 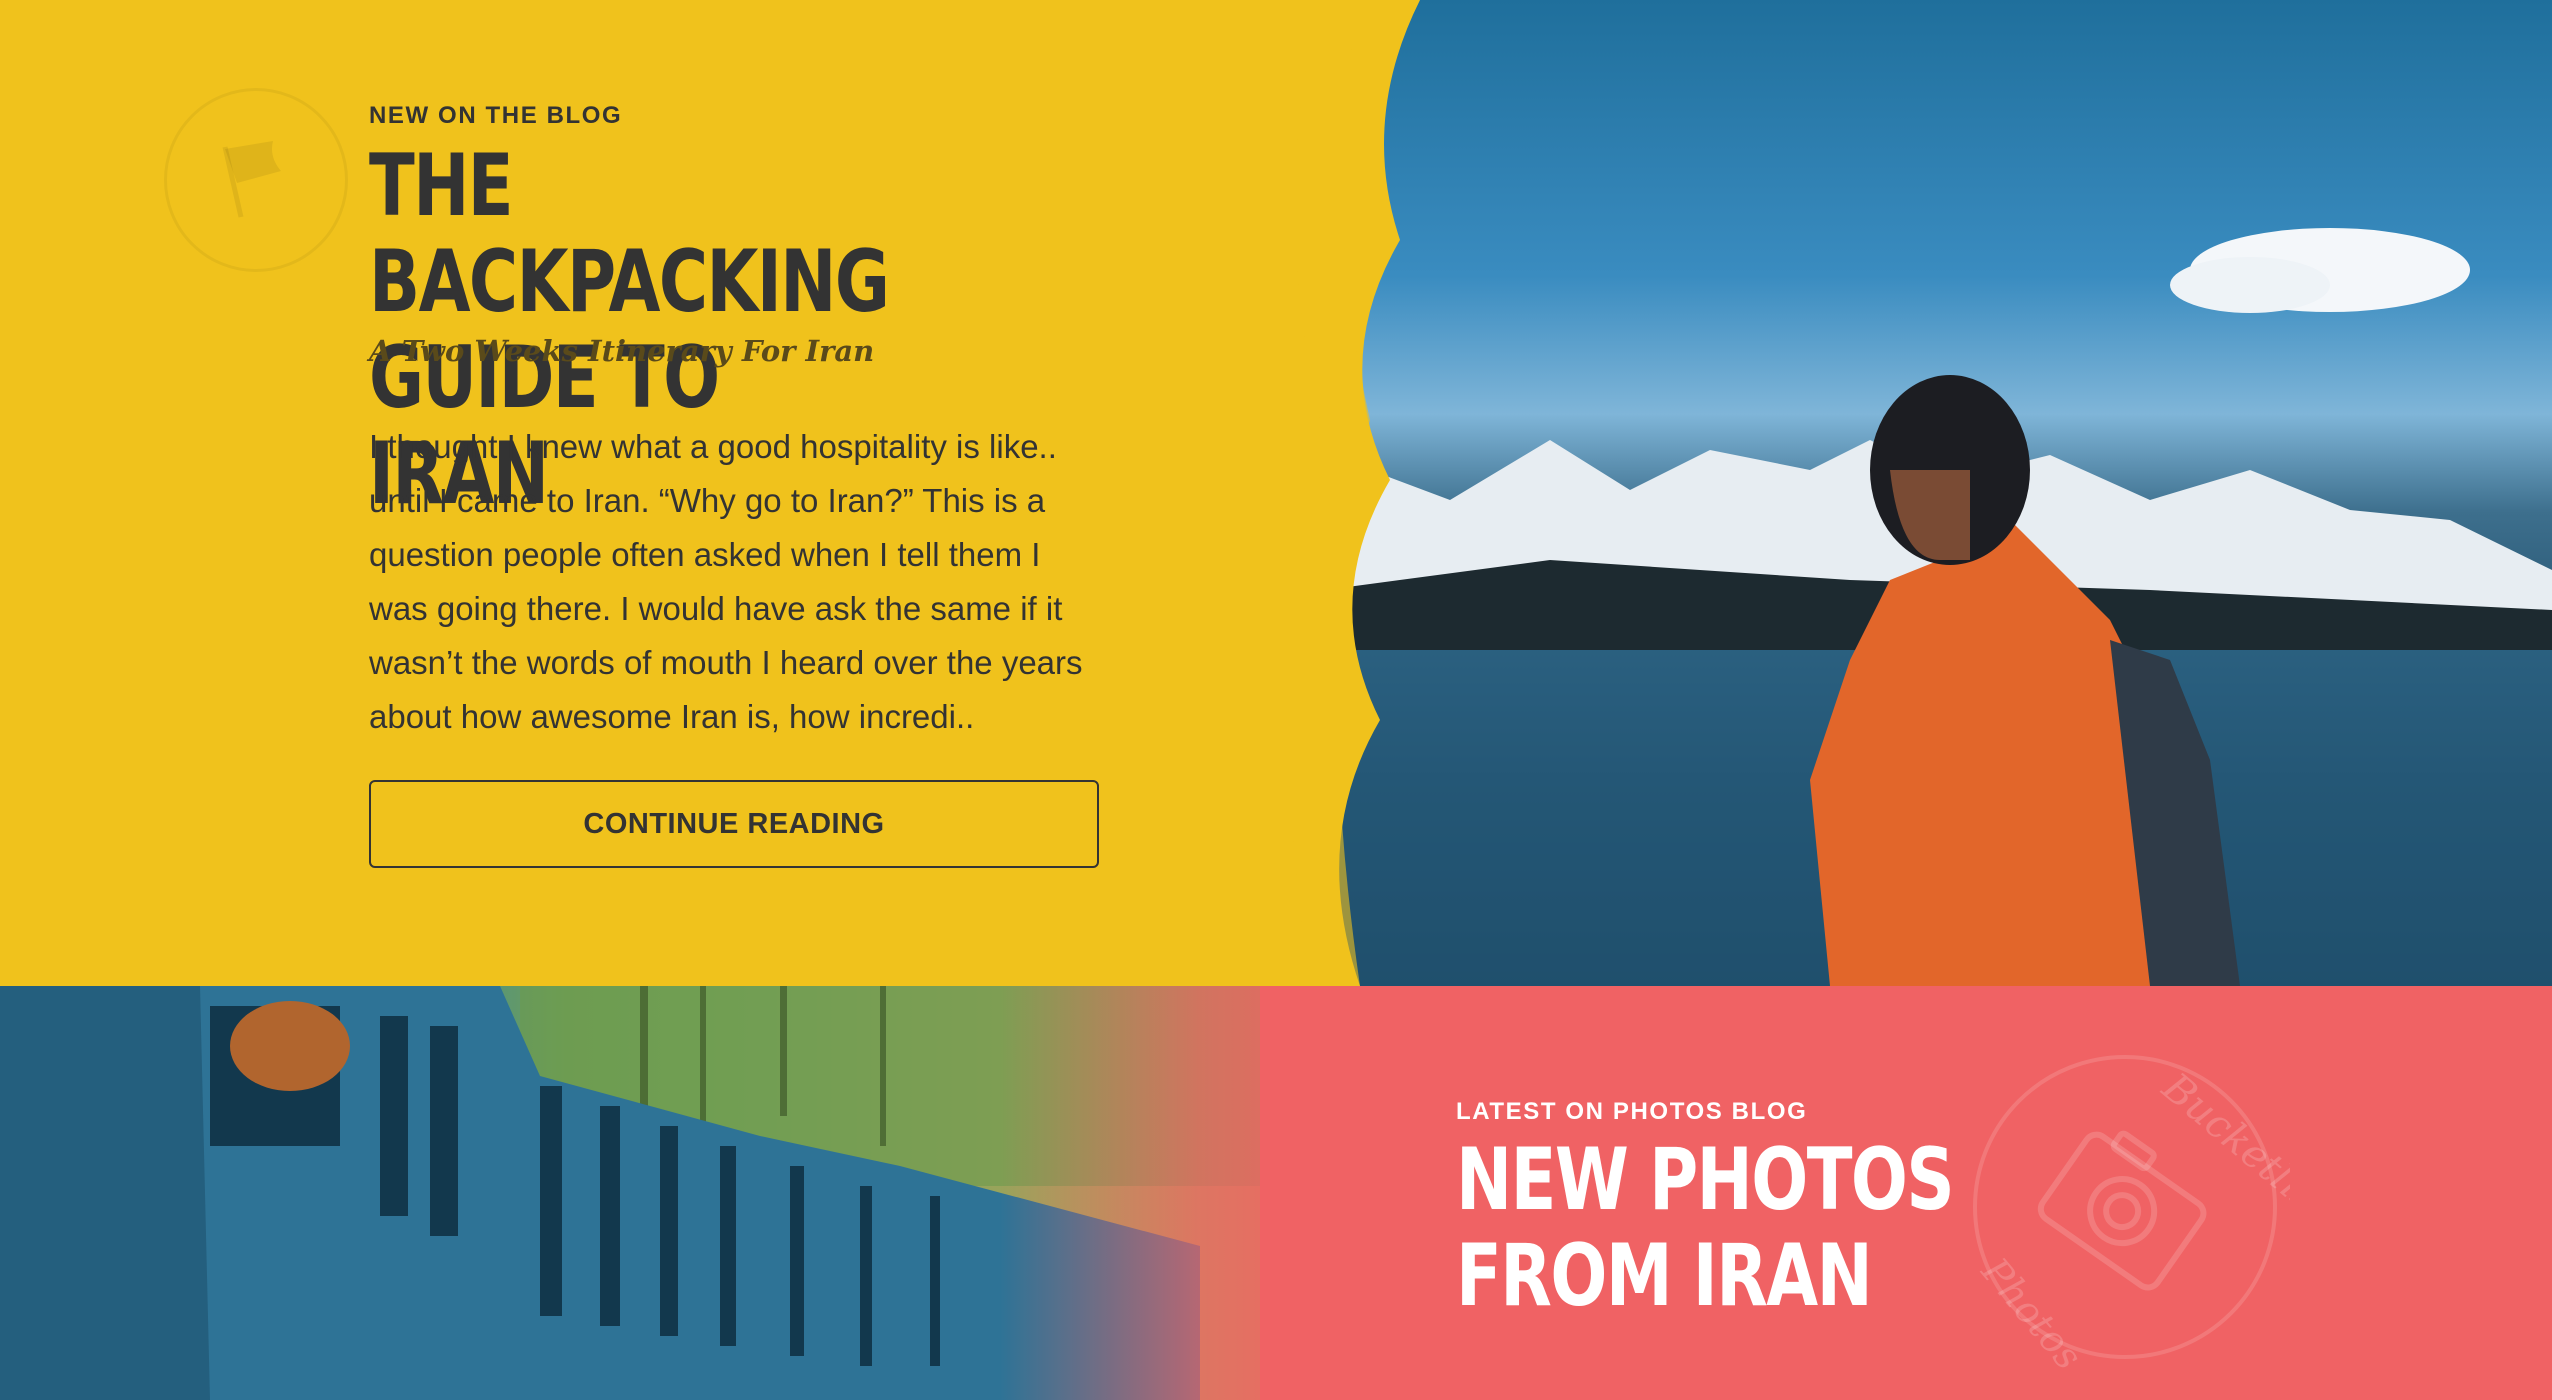 What do you see at coordinates (496, 115) in the screenshot?
I see `blog-kicker: NEW ON THE BLOG` at bounding box center [496, 115].